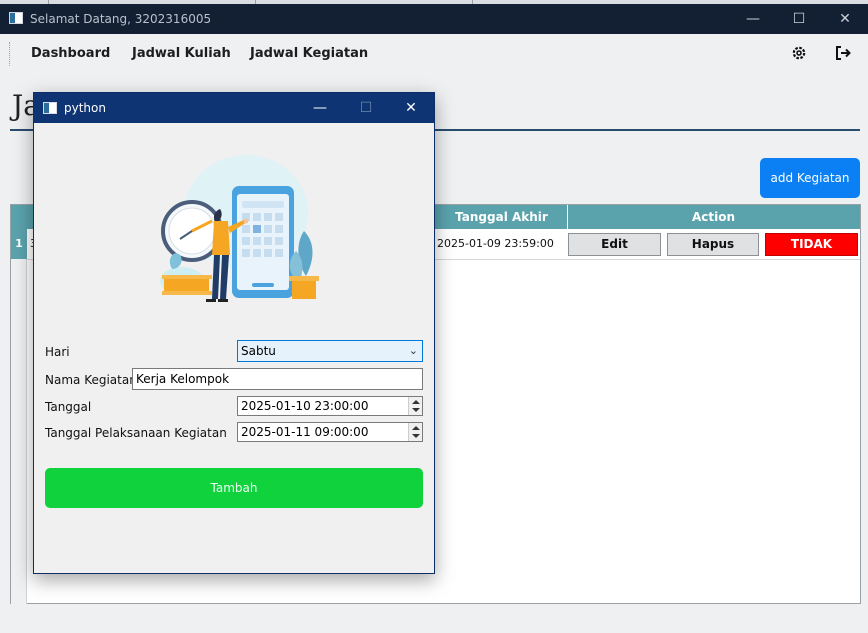  I want to click on chevron-down-icon: ⌄, so click(413, 350).